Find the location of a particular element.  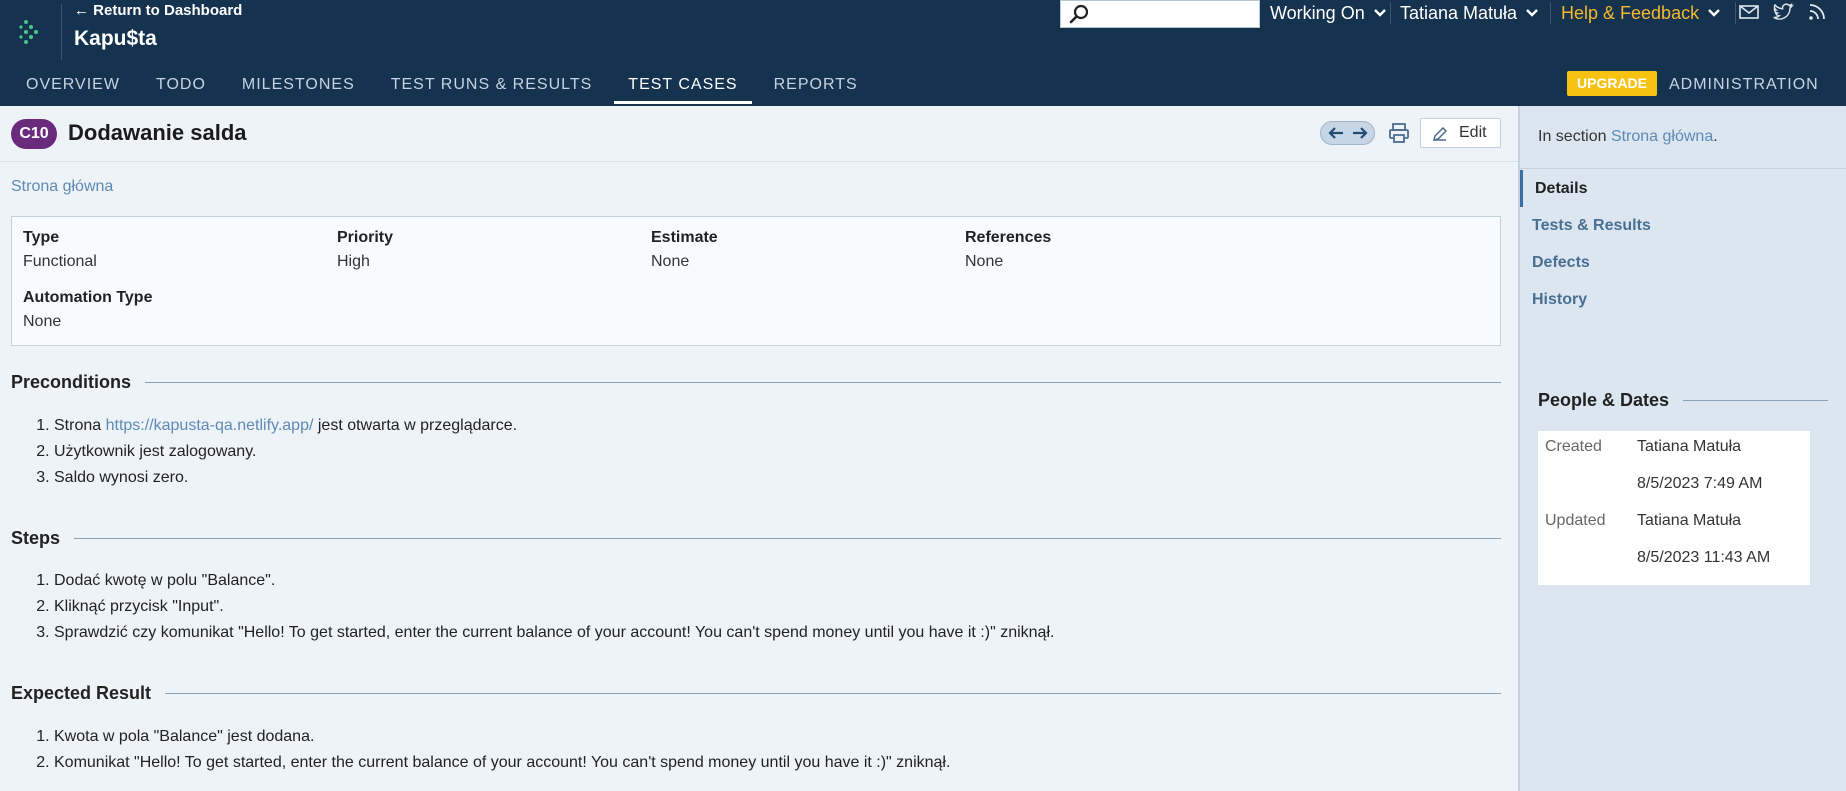

search-box is located at coordinates (1160, 14).